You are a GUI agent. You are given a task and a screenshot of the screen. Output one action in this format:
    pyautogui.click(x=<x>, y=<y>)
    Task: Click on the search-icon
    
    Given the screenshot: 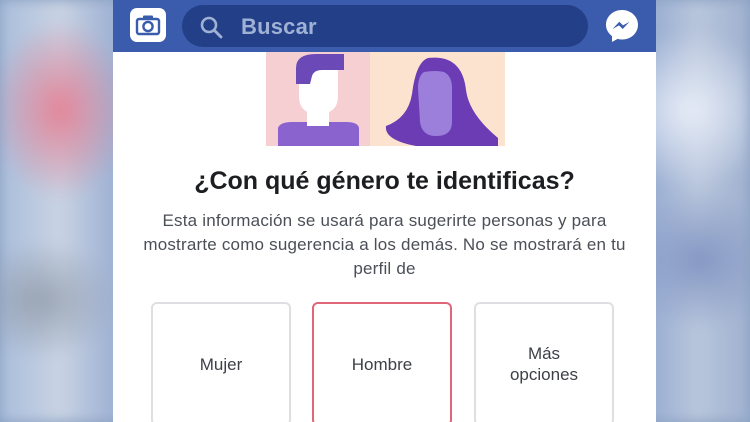 What is the action you would take?
    pyautogui.click(x=211, y=27)
    